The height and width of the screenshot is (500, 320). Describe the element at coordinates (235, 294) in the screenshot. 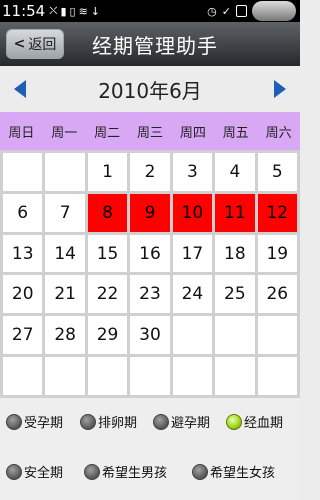

I see `calendar-day-cell: 25` at that location.